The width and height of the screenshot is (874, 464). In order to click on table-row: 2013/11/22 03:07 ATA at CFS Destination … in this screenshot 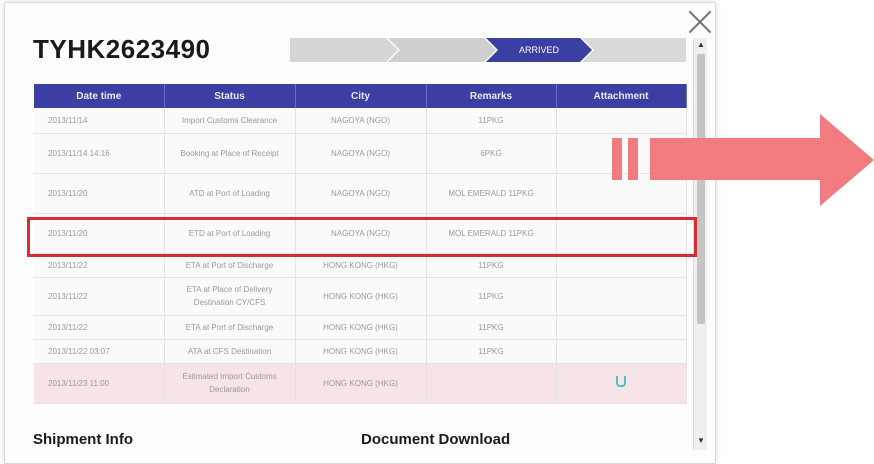, I will do `click(360, 351)`.